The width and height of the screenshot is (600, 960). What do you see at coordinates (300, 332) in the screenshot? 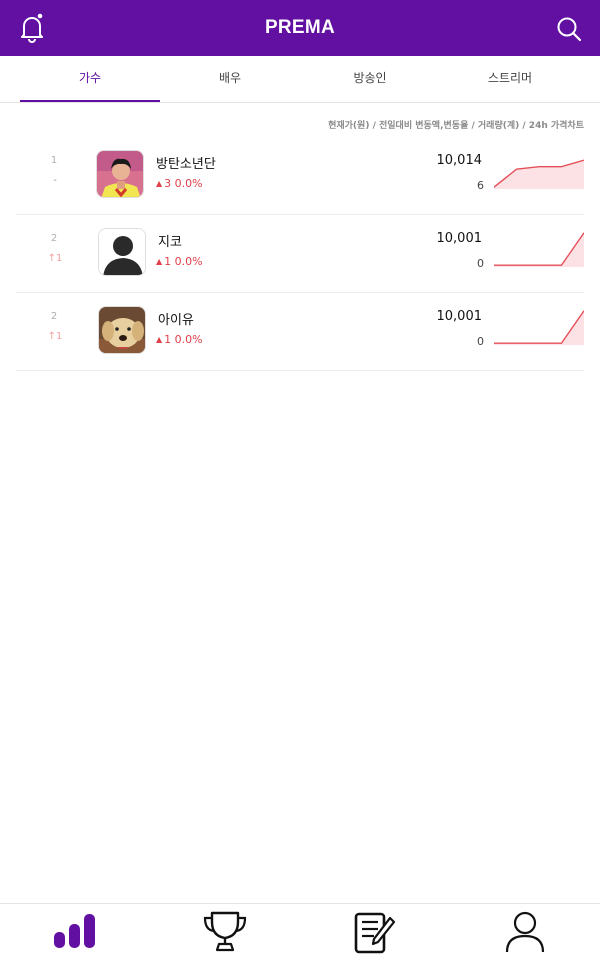
I see `list-item: 2 ↑1 아이유 ▲ 1 0.0% 10,001 0` at bounding box center [300, 332].